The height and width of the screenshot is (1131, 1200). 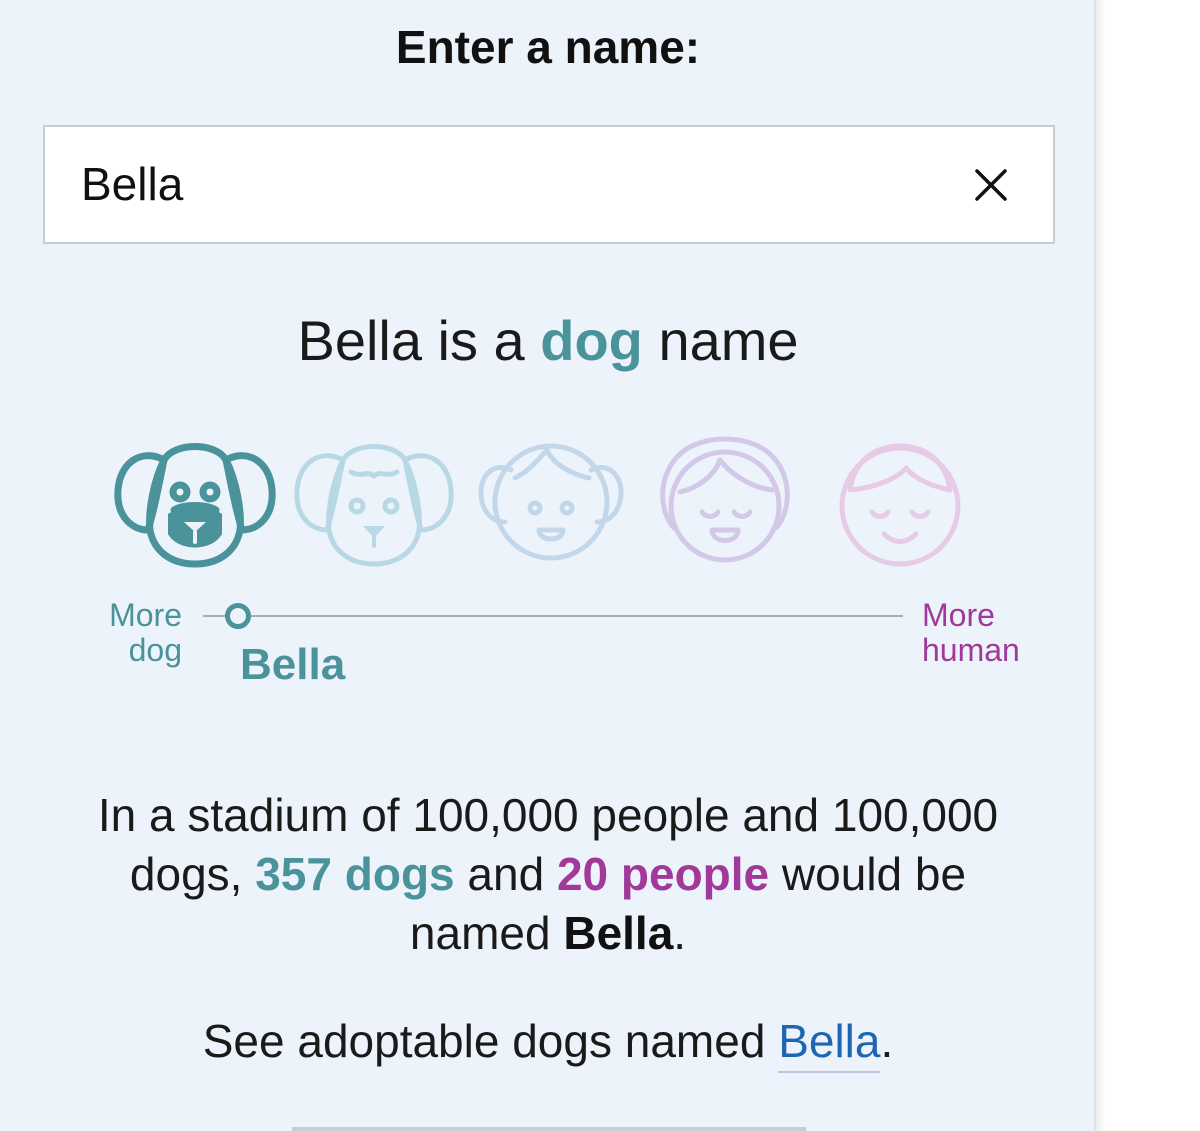 I want to click on more-human-line1: More, so click(x=958, y=615).